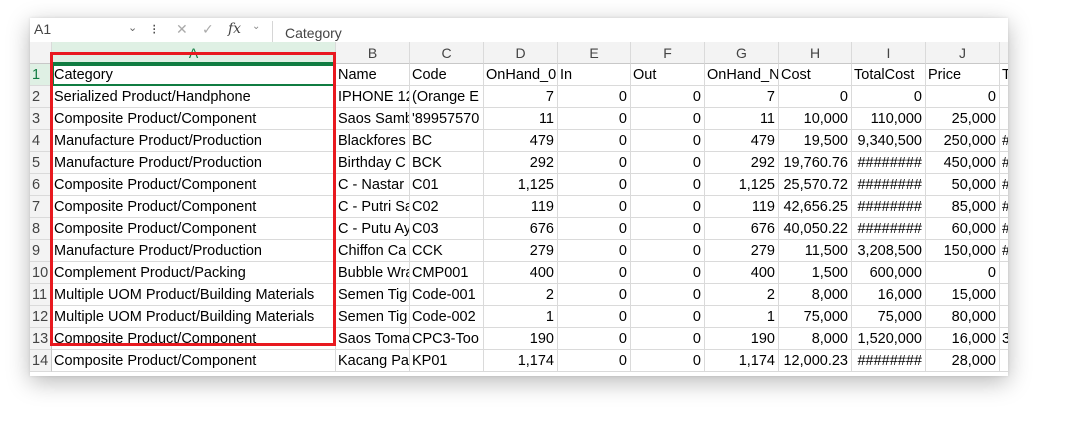 Image resolution: width=1072 pixels, height=440 pixels. Describe the element at coordinates (963, 317) in the screenshot. I see `data-cell: 80,000` at that location.